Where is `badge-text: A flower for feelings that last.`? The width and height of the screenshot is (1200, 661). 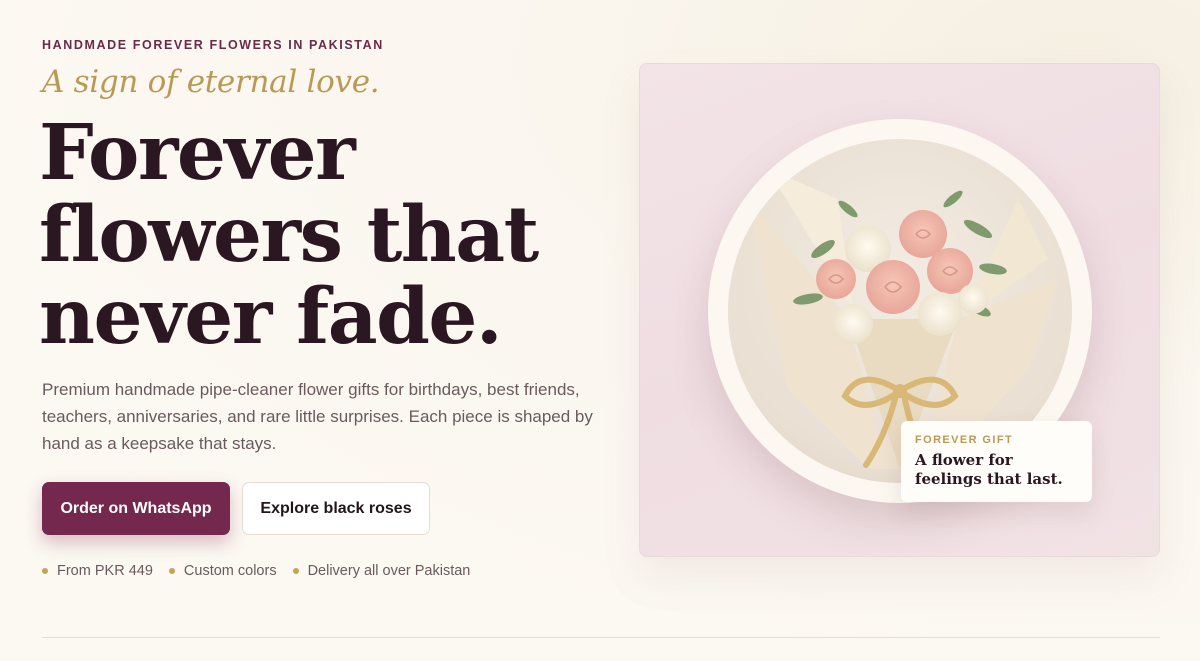
badge-text: A flower for feelings that last. is located at coordinates (996, 470).